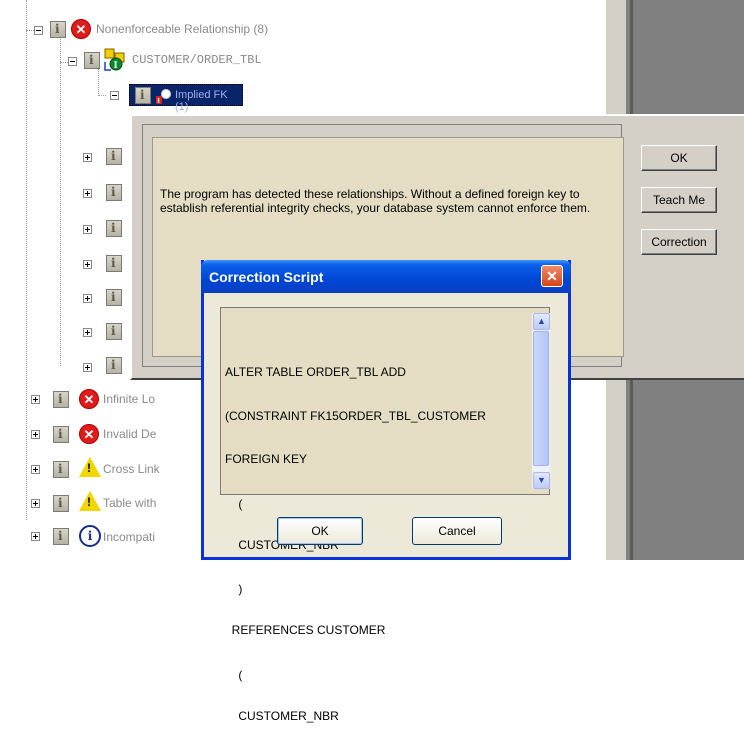  I want to click on selected-row: I Implied FK (1), so click(186, 98).